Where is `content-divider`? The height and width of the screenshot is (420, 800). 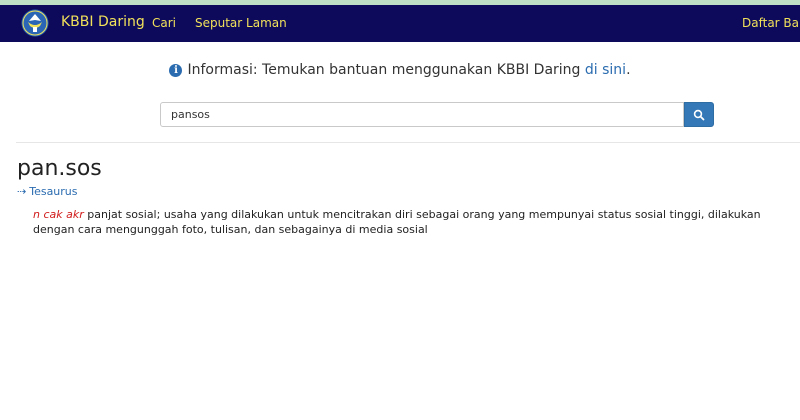 content-divider is located at coordinates (408, 142).